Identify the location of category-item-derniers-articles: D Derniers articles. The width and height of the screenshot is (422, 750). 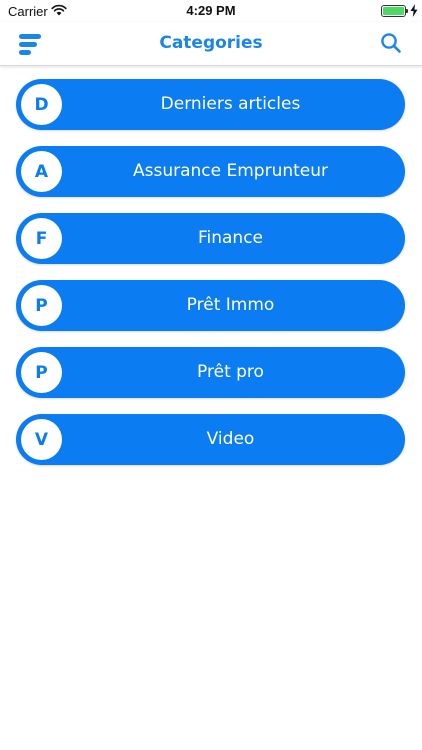
(210, 104).